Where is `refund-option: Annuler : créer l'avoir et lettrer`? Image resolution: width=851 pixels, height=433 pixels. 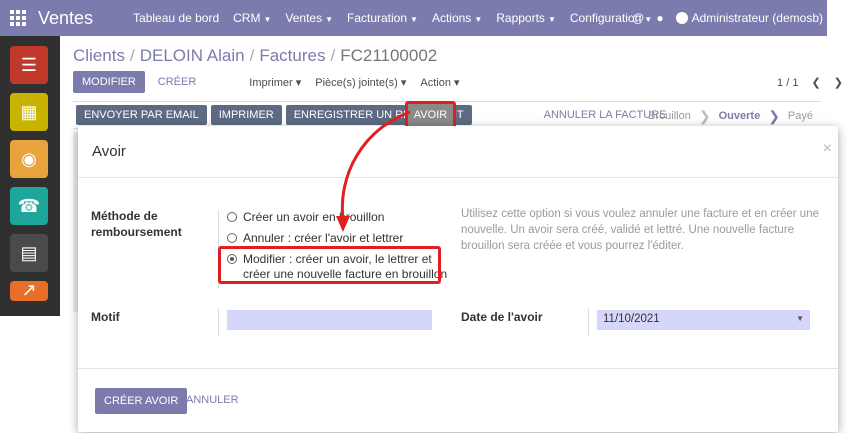 refund-option: Annuler : créer l'avoir et lettrer is located at coordinates (340, 238).